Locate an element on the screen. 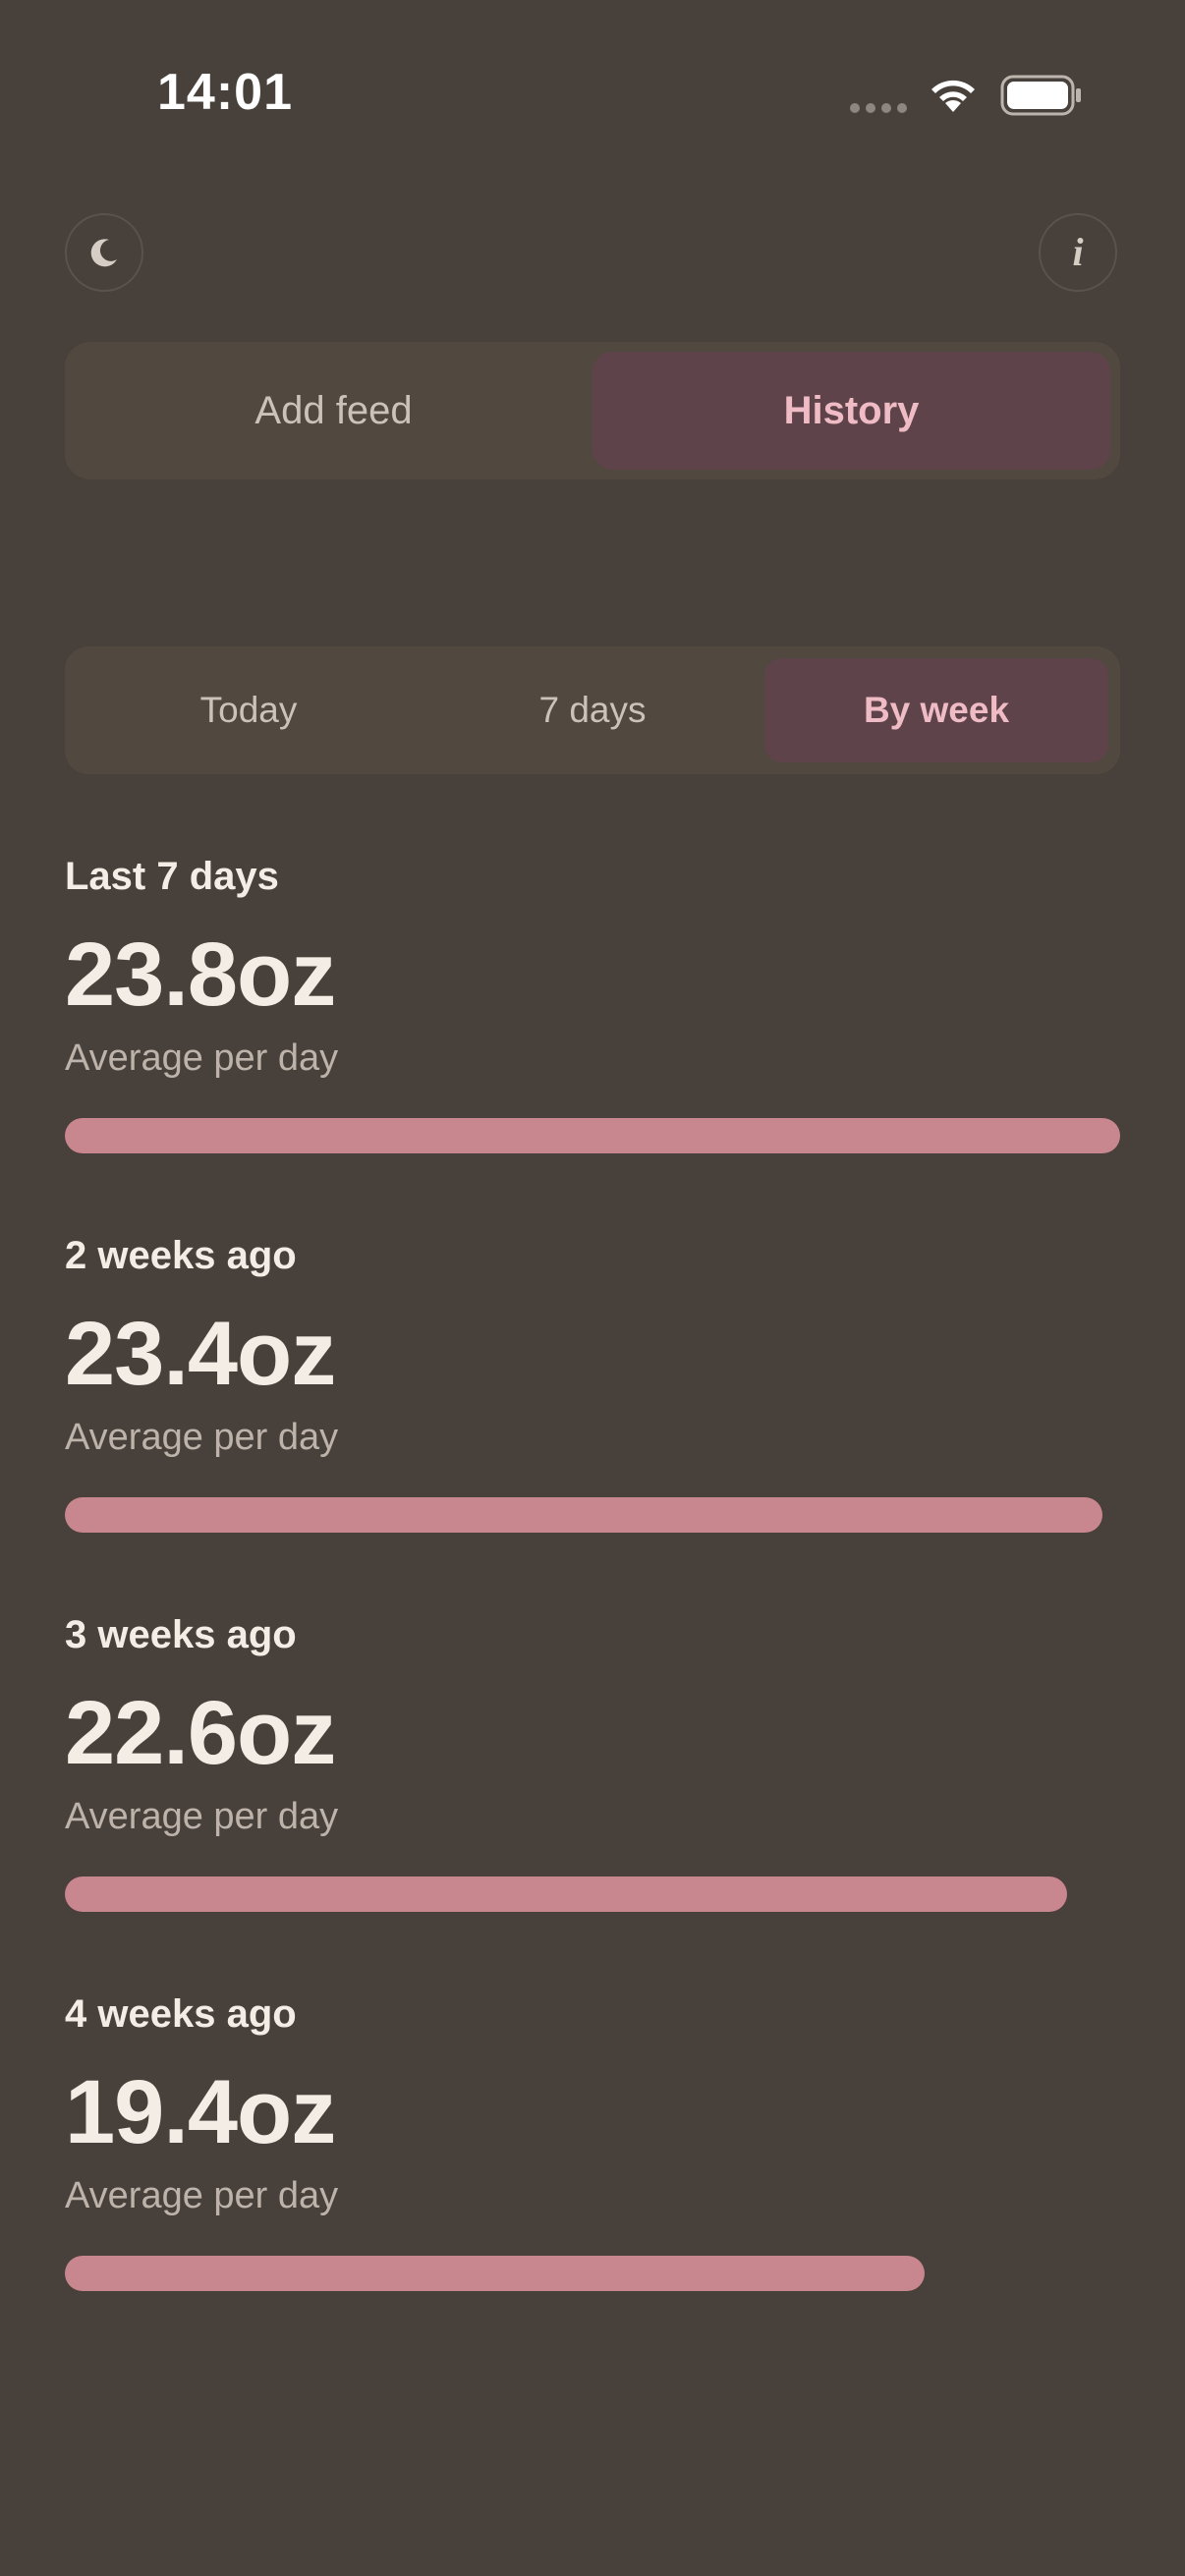  week-card: 4 weeks ago 19.4oz Average per day is located at coordinates (592, 2178).